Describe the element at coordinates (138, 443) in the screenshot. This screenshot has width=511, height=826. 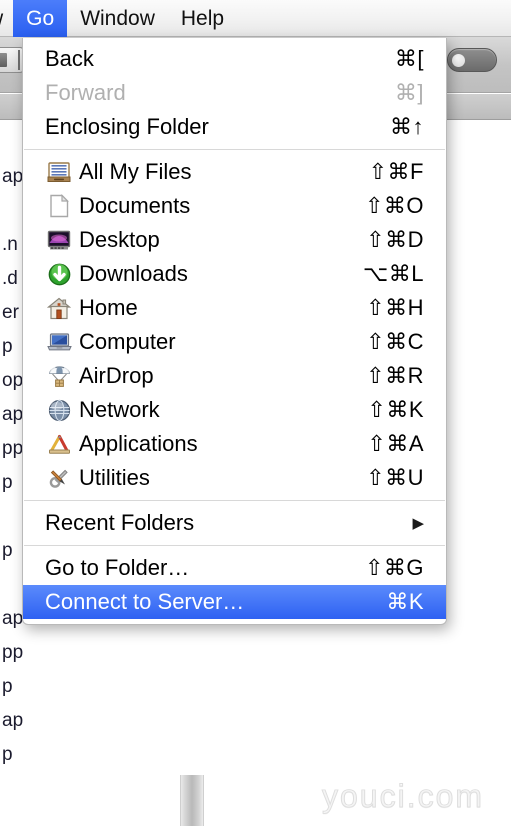
I see `menu-item-label: Applications` at that location.